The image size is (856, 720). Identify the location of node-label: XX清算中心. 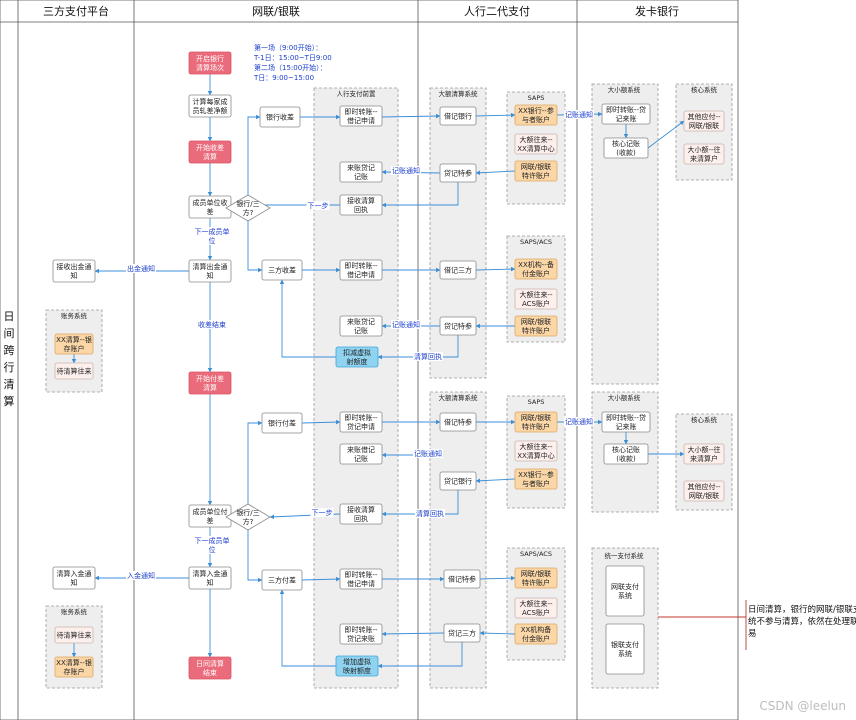
(536, 455).